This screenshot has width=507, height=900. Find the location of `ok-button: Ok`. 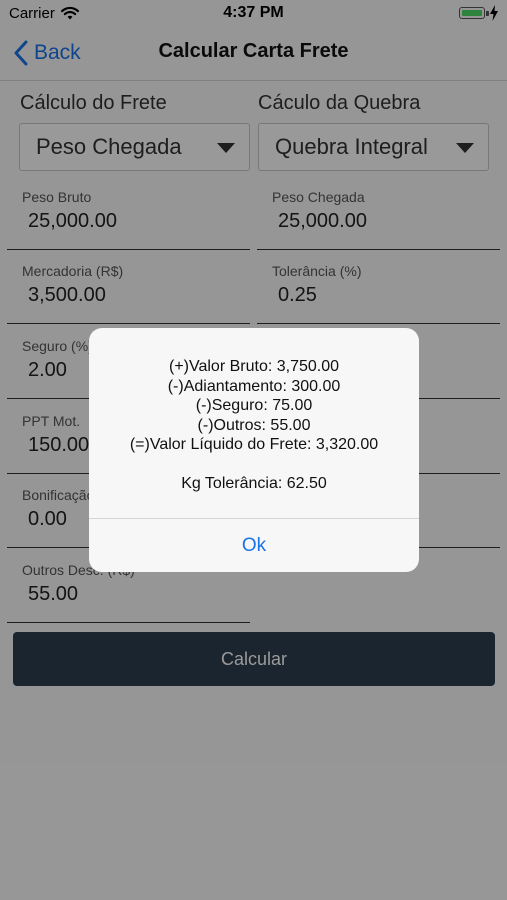

ok-button: Ok is located at coordinates (254, 545).